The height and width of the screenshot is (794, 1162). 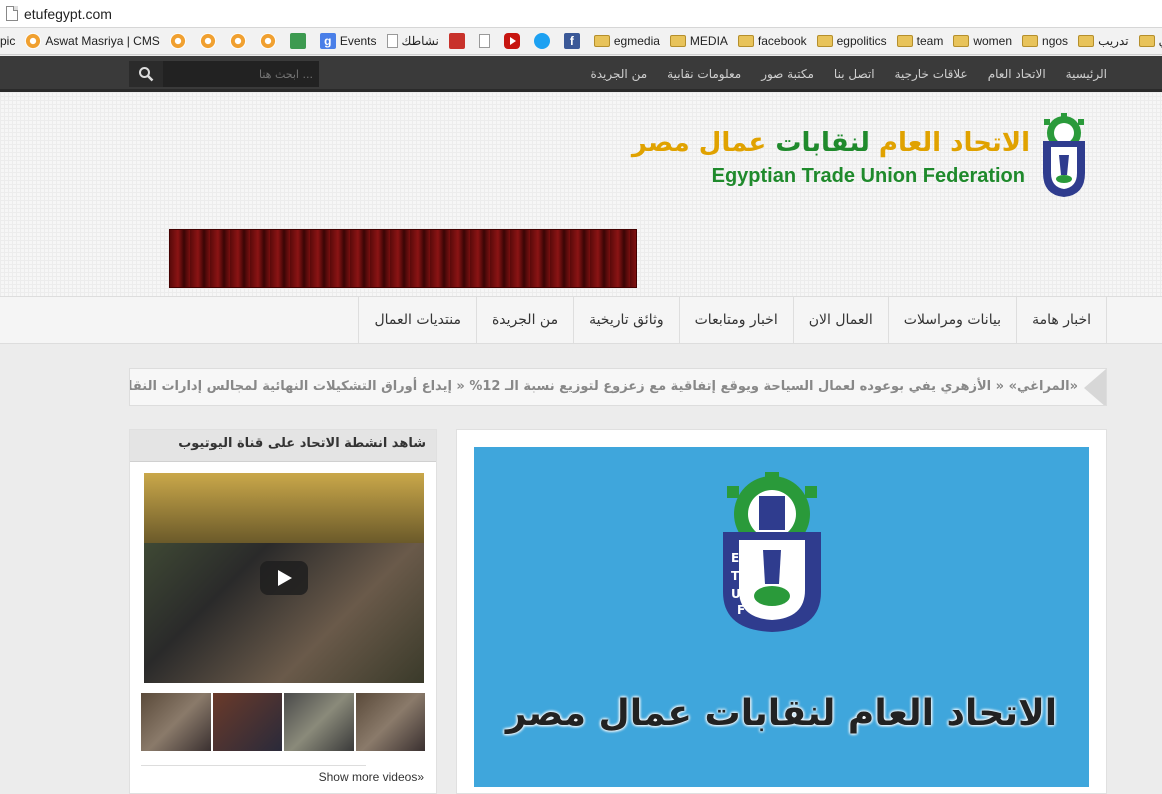 What do you see at coordinates (735, 576) in the screenshot?
I see `svg-text: T` at bounding box center [735, 576].